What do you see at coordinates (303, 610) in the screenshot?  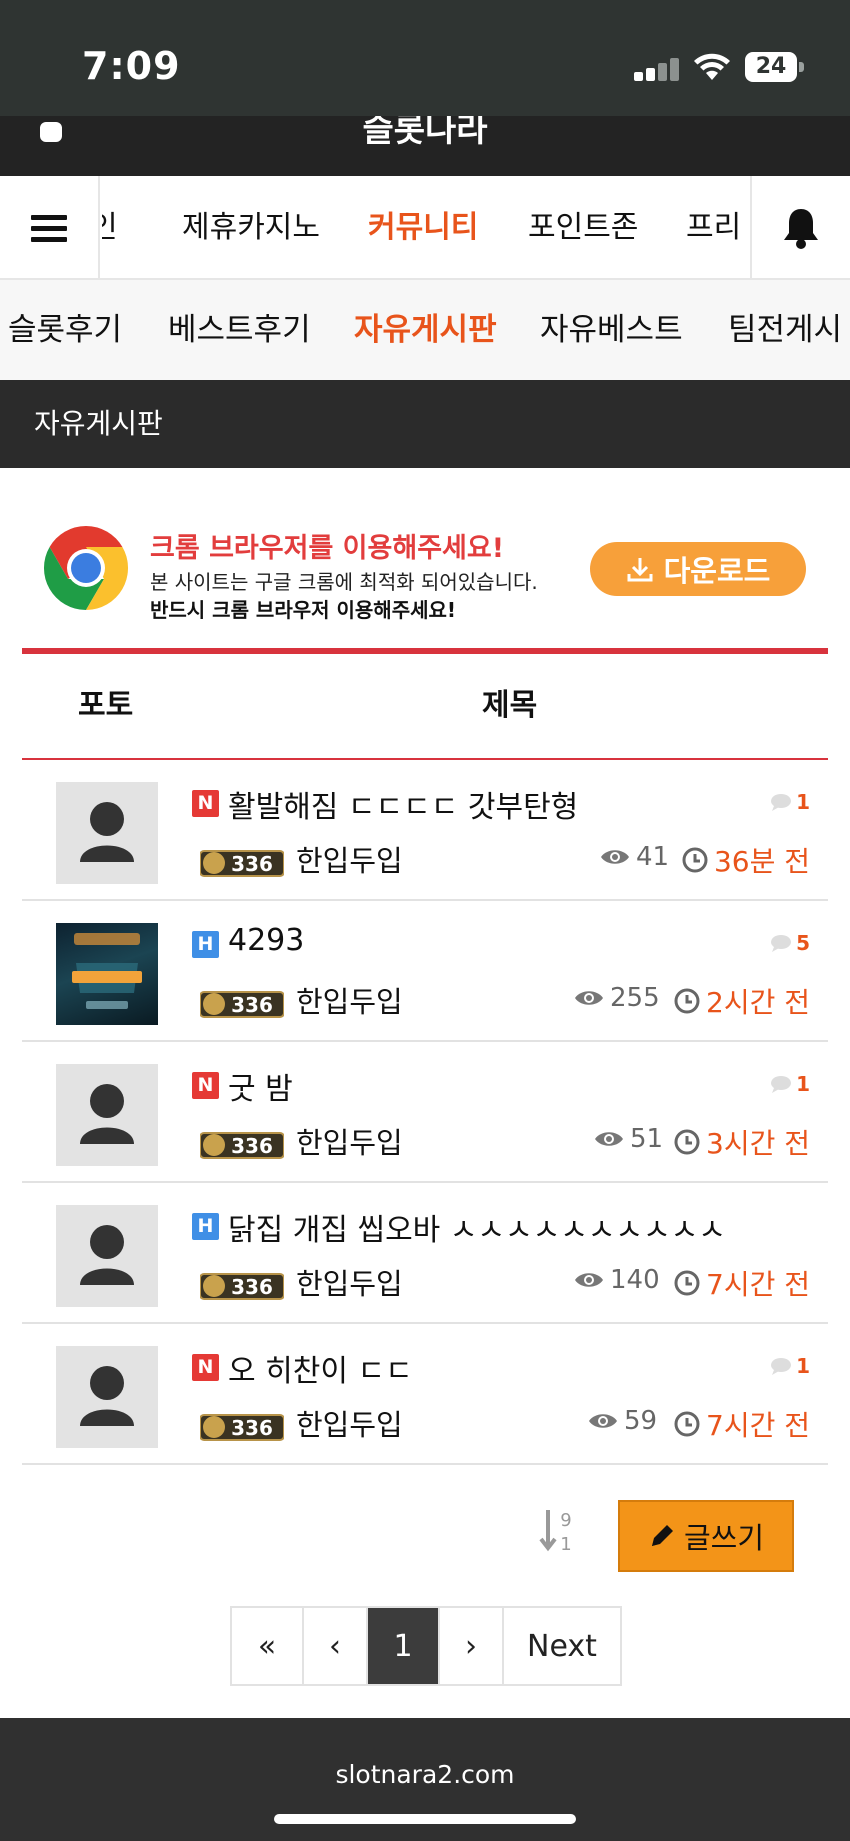 I see `banner-notice: 반드시 크롬 브라우저 이용해주세요!` at bounding box center [303, 610].